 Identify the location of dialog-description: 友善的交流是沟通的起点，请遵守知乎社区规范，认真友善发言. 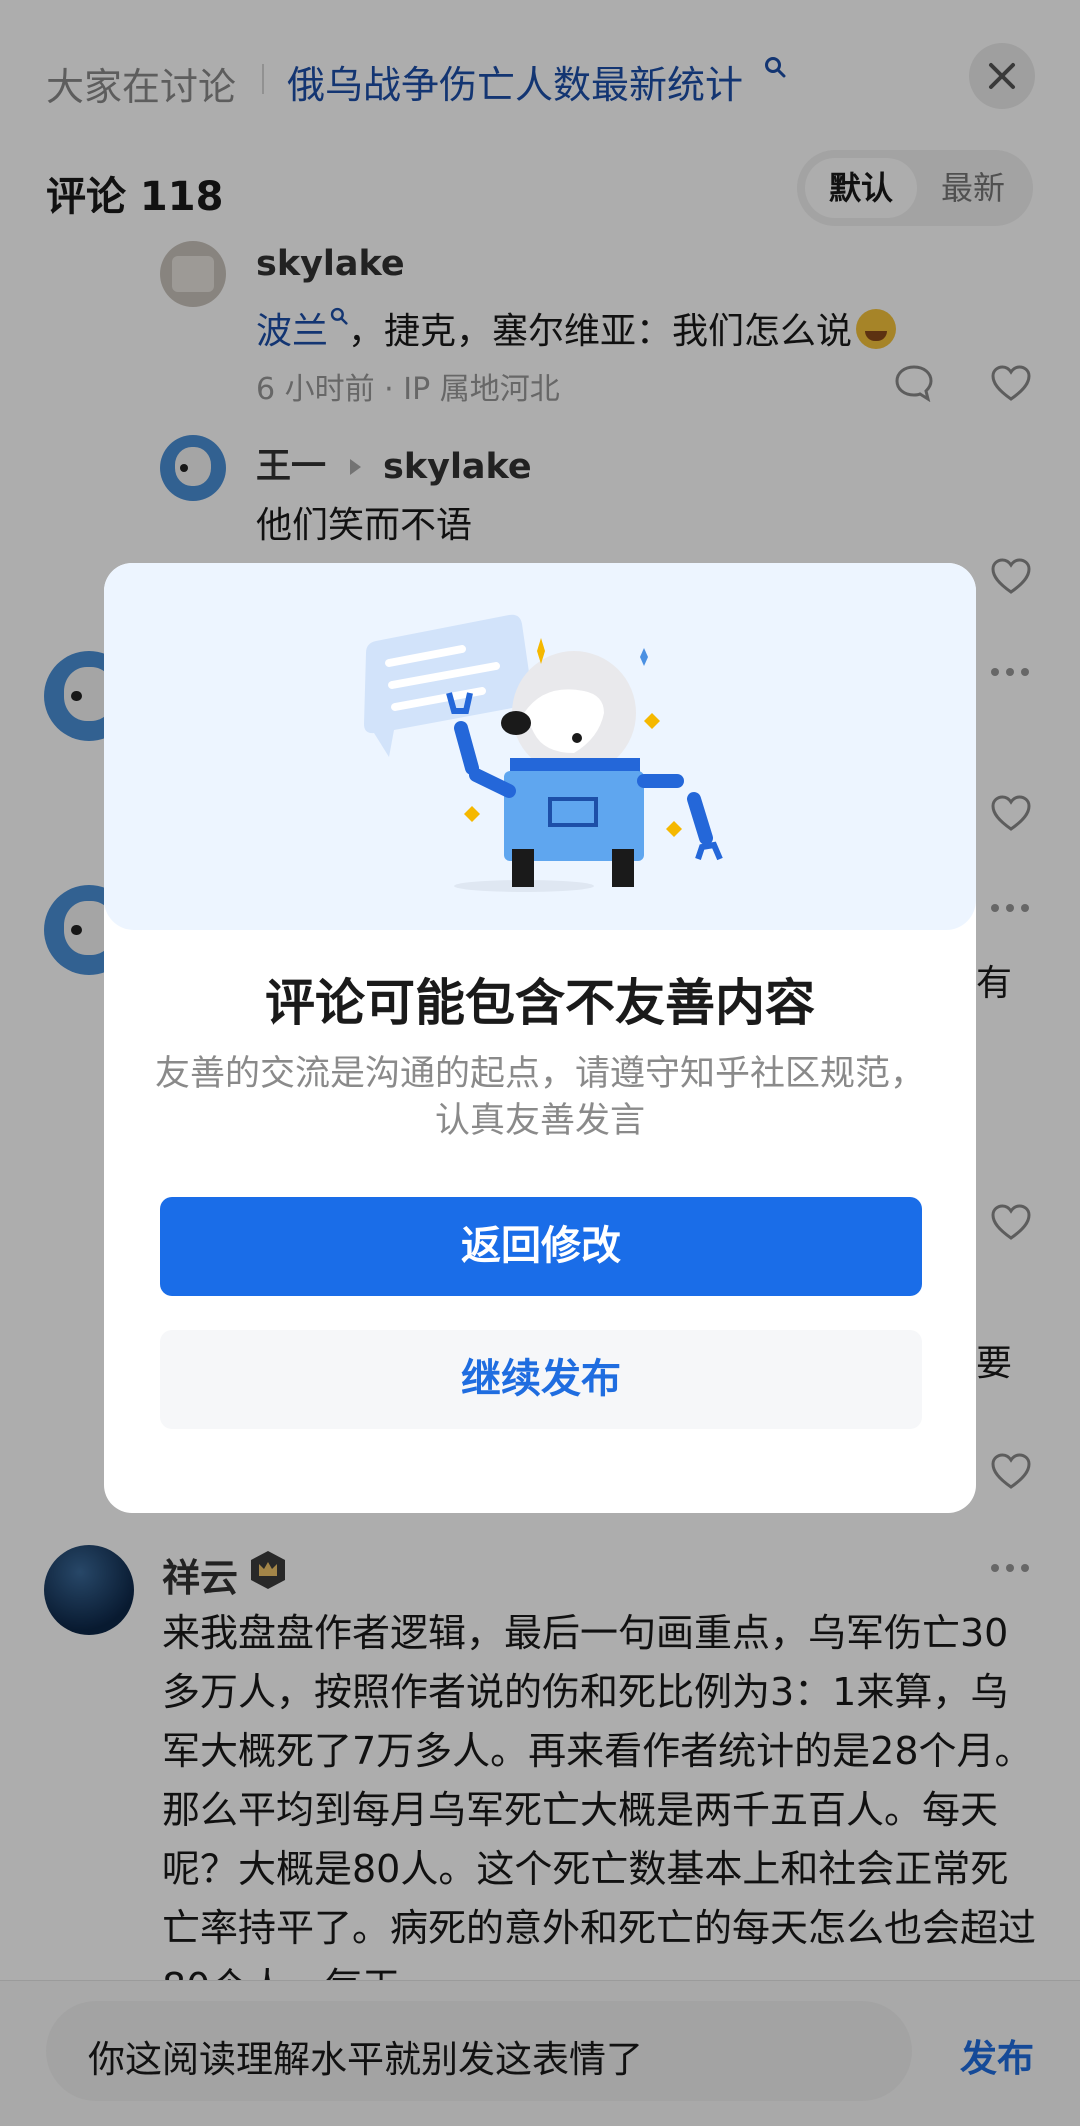
(539, 1097).